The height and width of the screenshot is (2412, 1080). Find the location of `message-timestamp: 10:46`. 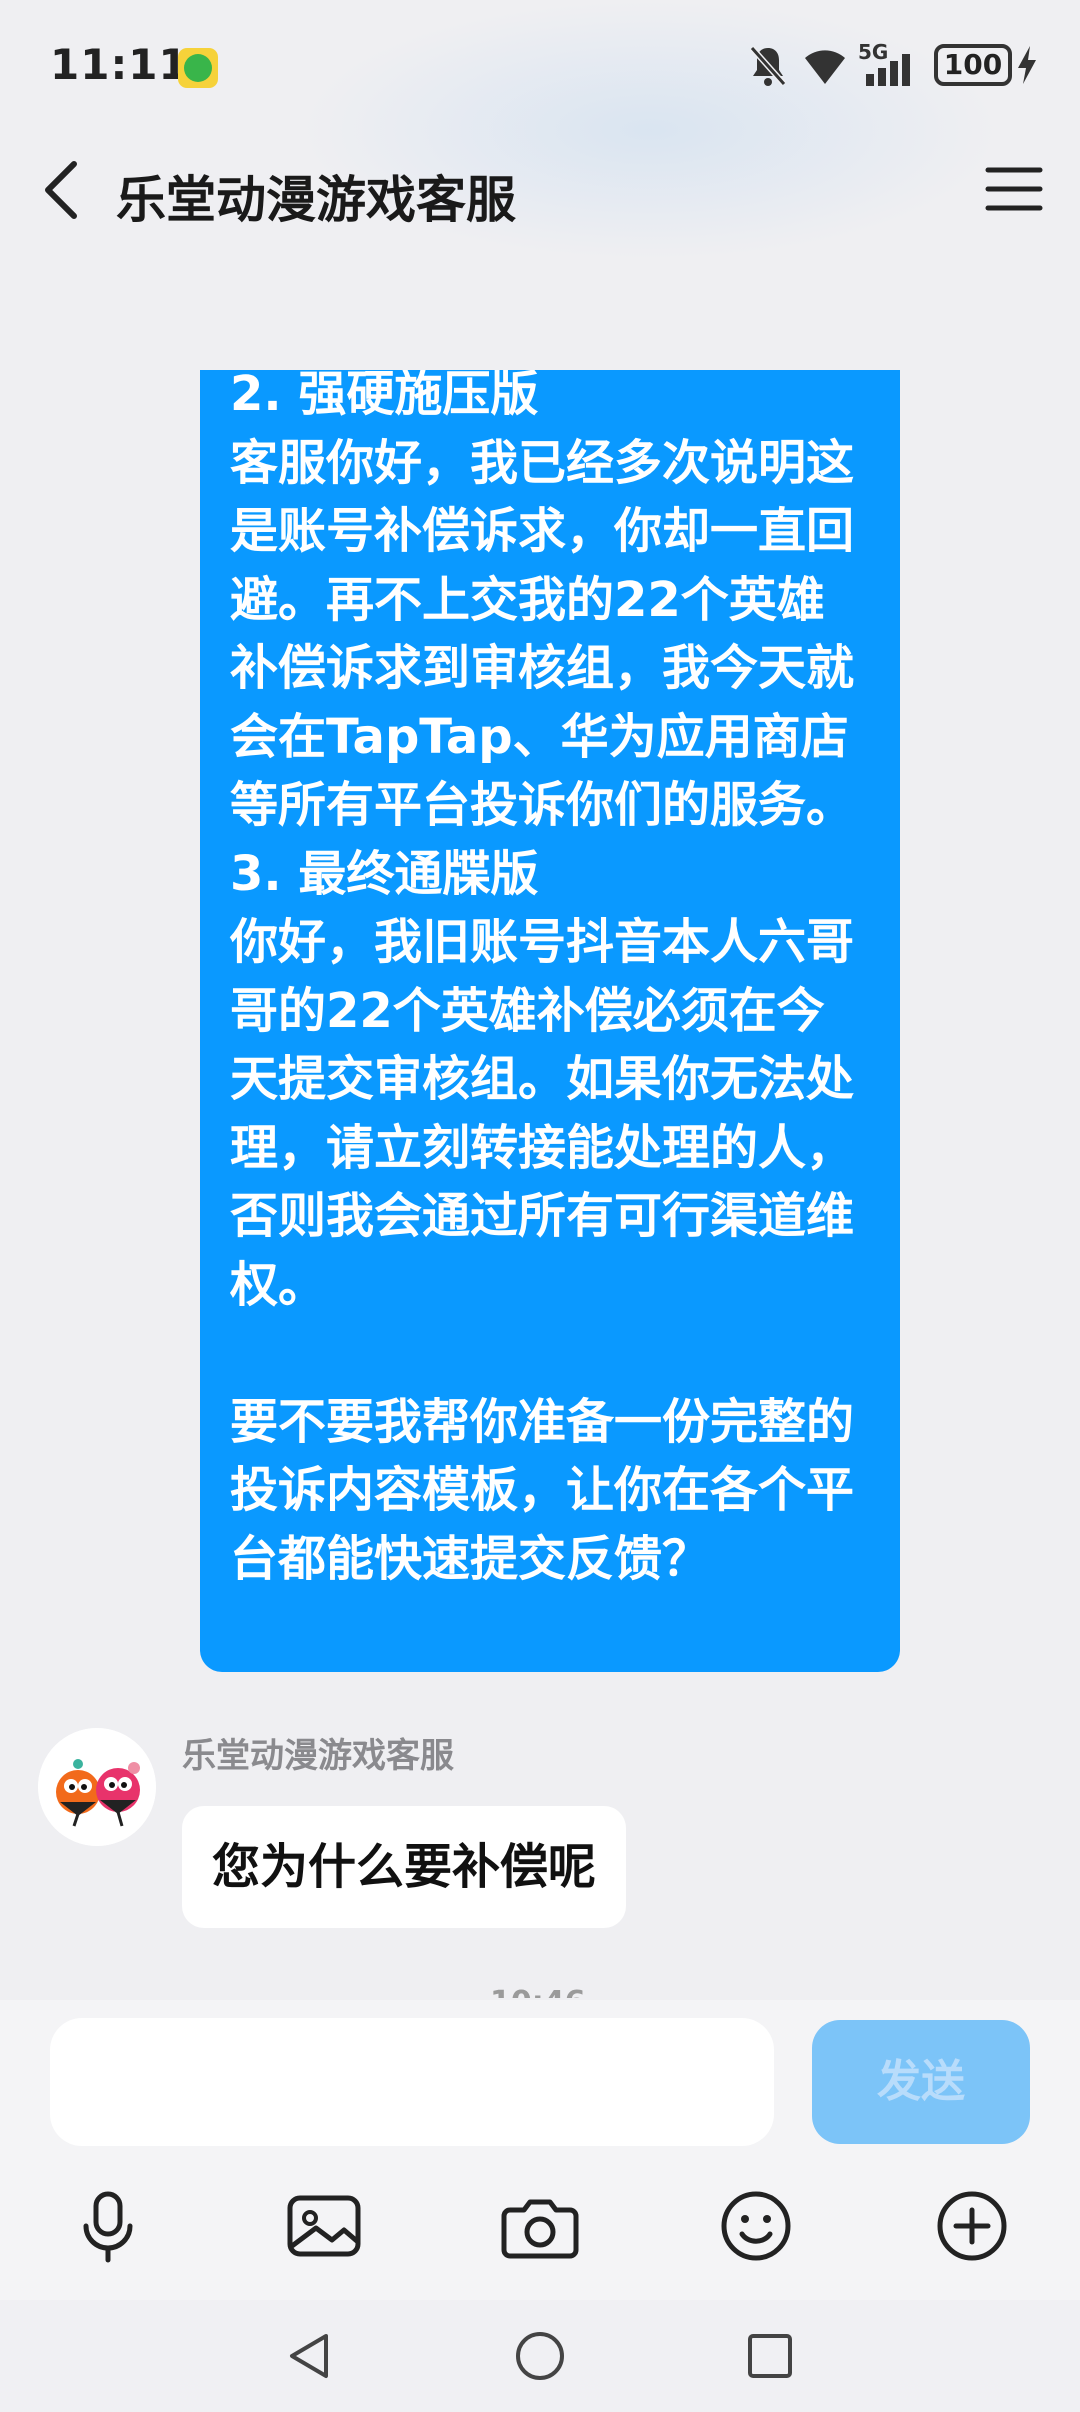

message-timestamp: 10:46 is located at coordinates (540, 1988).